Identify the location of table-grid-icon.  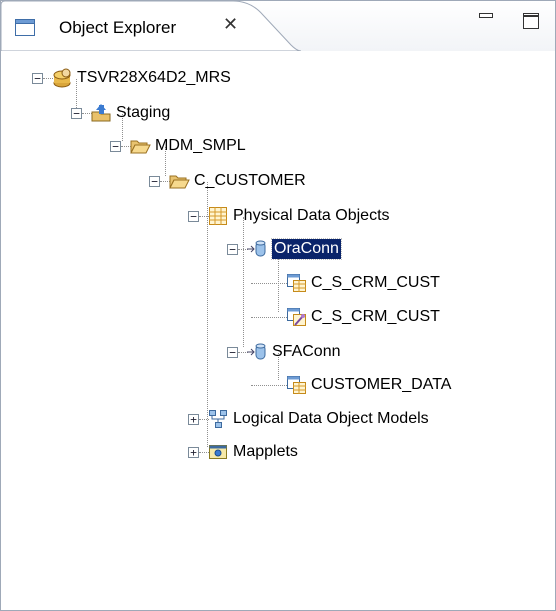
(218, 216).